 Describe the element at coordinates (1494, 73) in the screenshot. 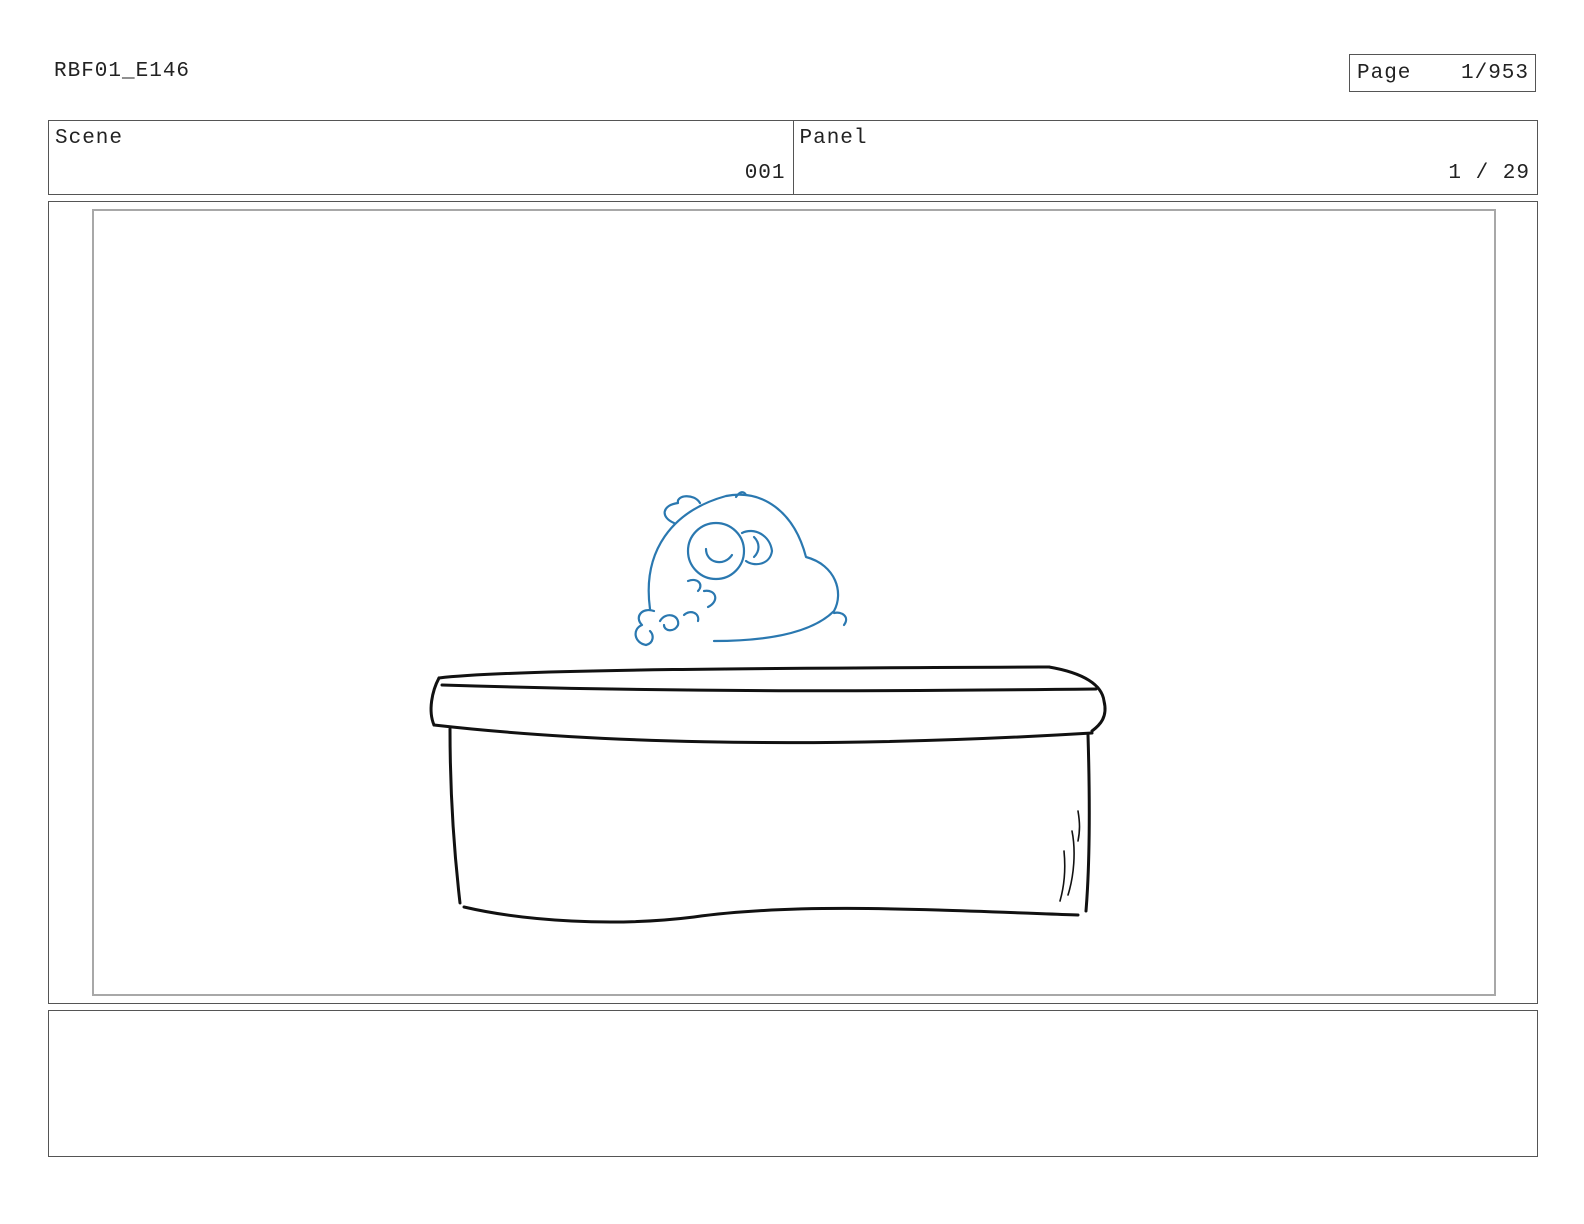

I see `page-number: 1/953` at that location.